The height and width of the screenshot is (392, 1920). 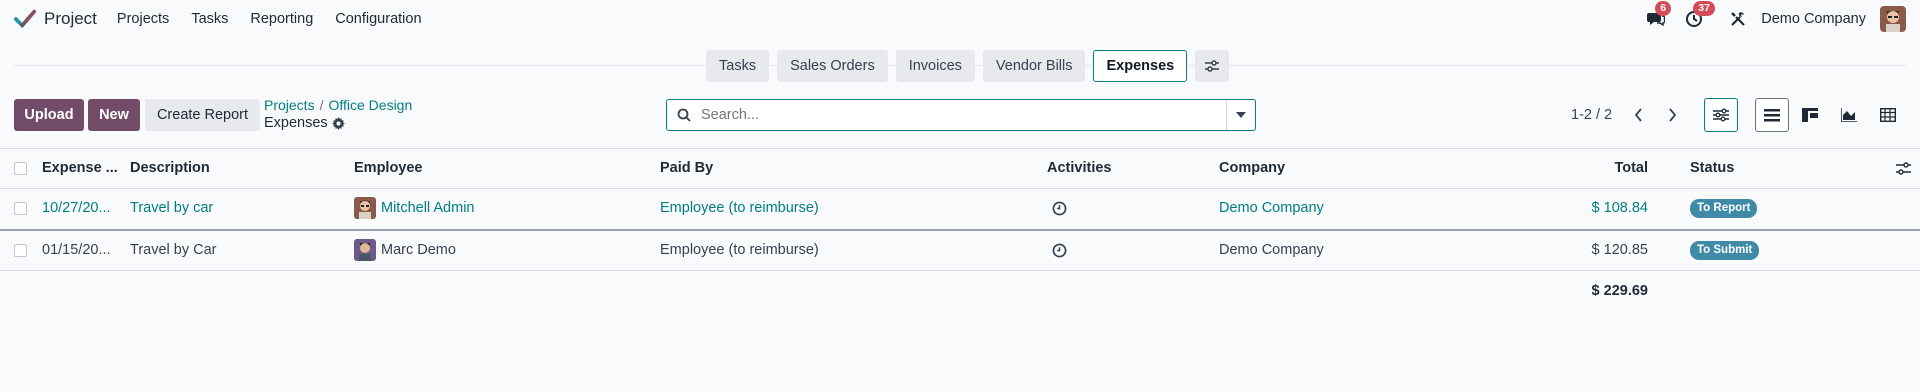 I want to click on smart-button-settings, so click(x=1212, y=66).